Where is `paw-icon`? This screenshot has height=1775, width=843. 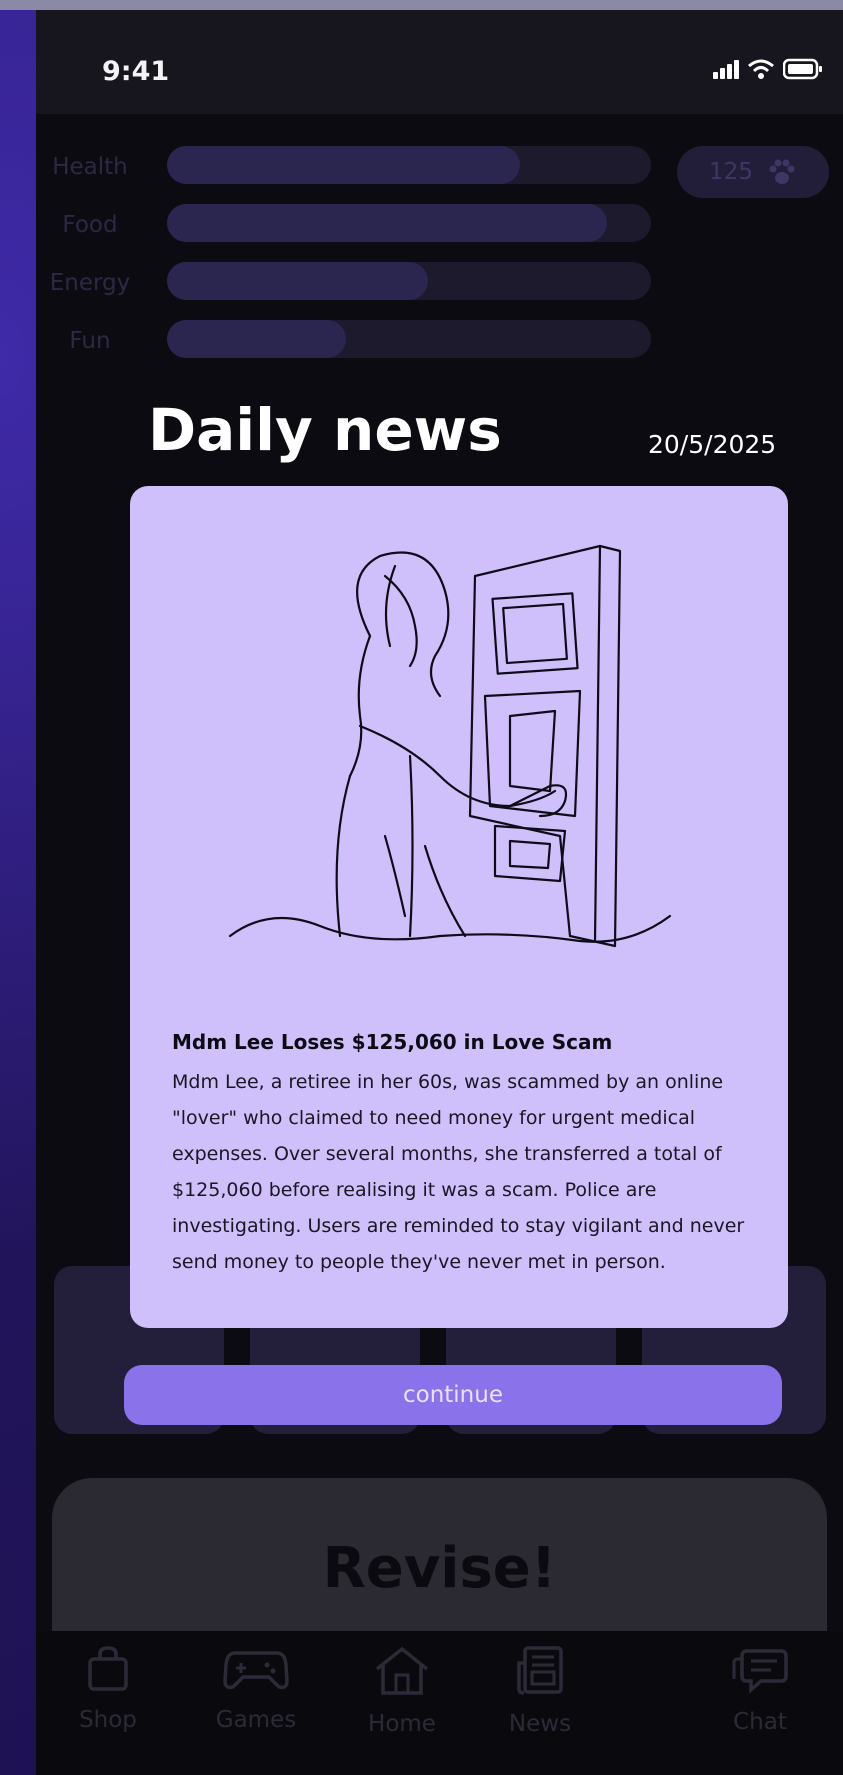
paw-icon is located at coordinates (782, 171).